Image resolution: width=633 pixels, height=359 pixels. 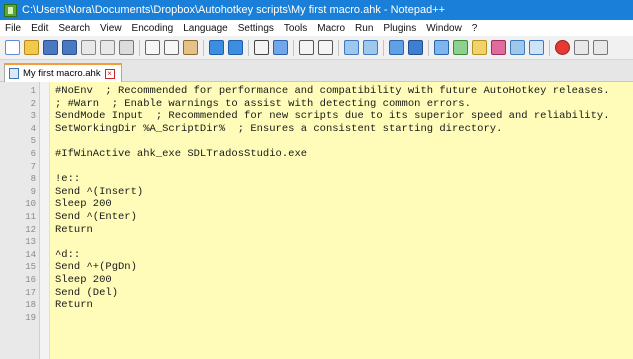 I want to click on open-file-icon, so click(x=31, y=47).